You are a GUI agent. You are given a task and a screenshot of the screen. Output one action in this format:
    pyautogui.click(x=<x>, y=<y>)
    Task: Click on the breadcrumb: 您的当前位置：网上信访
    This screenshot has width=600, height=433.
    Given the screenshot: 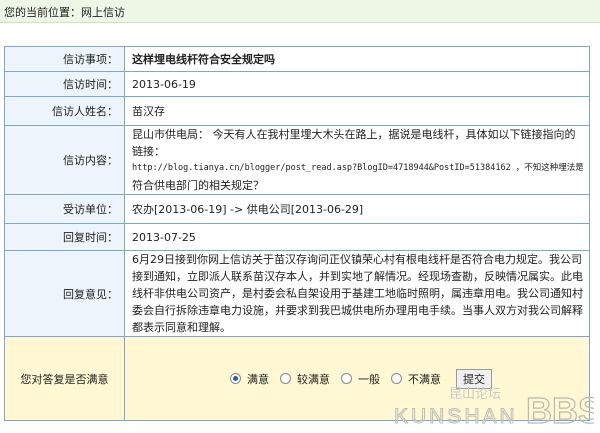 What is the action you would take?
    pyautogui.click(x=64, y=12)
    